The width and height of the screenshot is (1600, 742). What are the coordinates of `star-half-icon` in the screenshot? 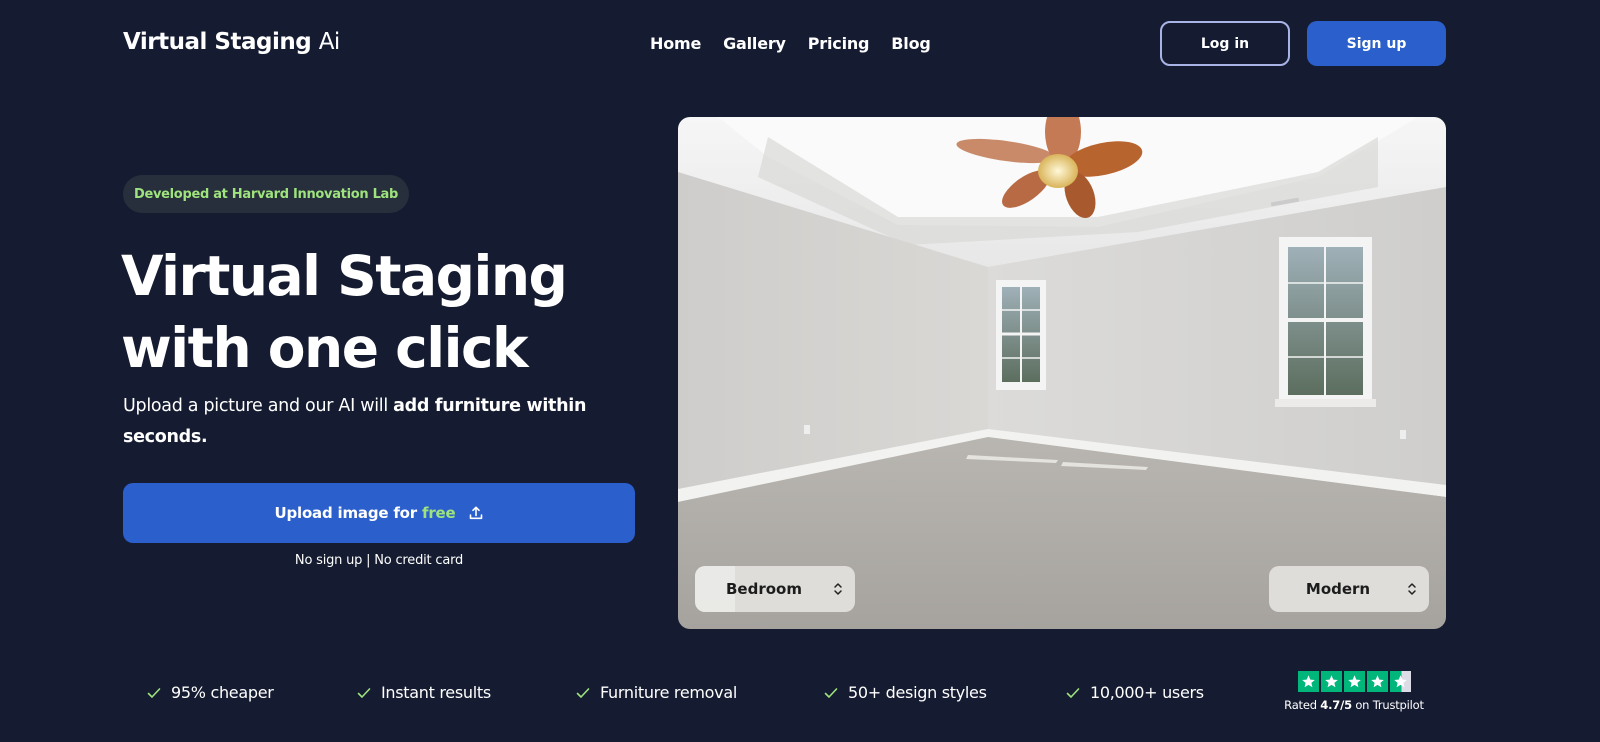 It's located at (1400, 681).